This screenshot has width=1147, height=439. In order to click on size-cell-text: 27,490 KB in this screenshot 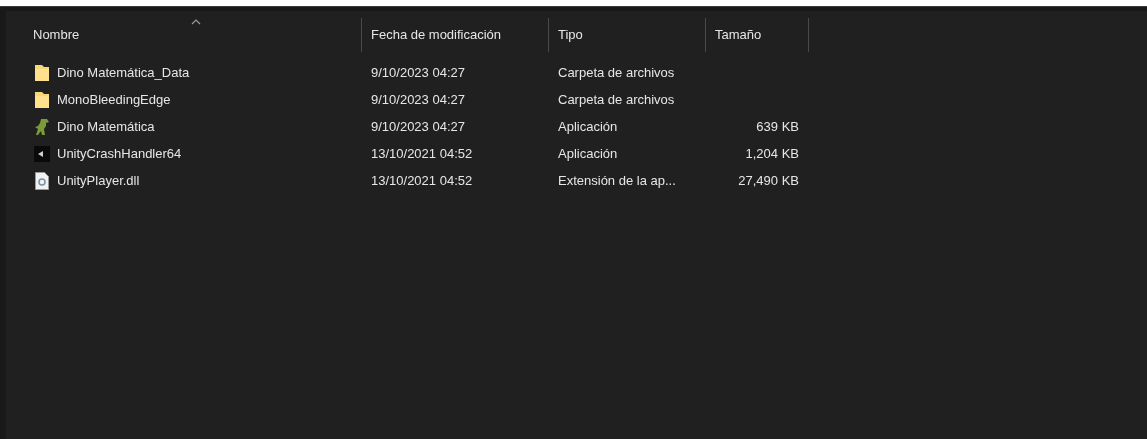, I will do `click(768, 180)`.